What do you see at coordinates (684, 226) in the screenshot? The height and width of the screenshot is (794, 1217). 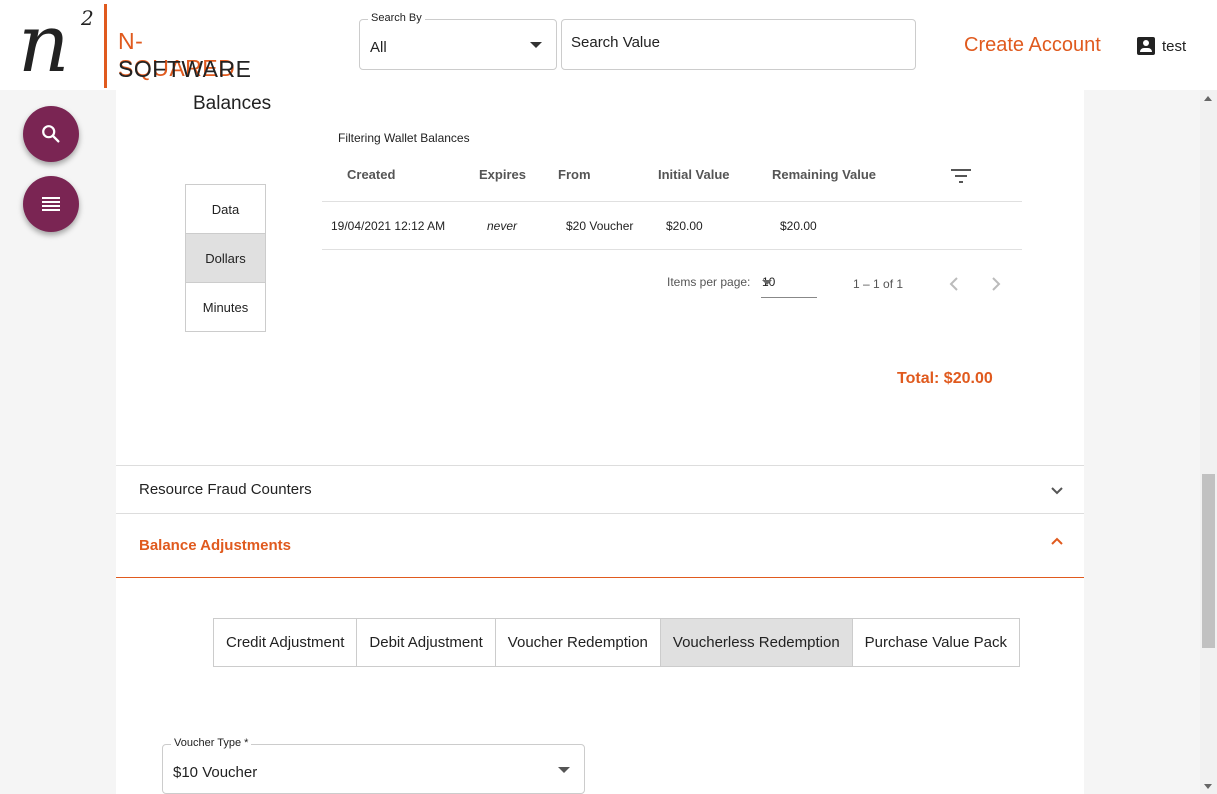 I see `cell-initial-value: $20.00` at bounding box center [684, 226].